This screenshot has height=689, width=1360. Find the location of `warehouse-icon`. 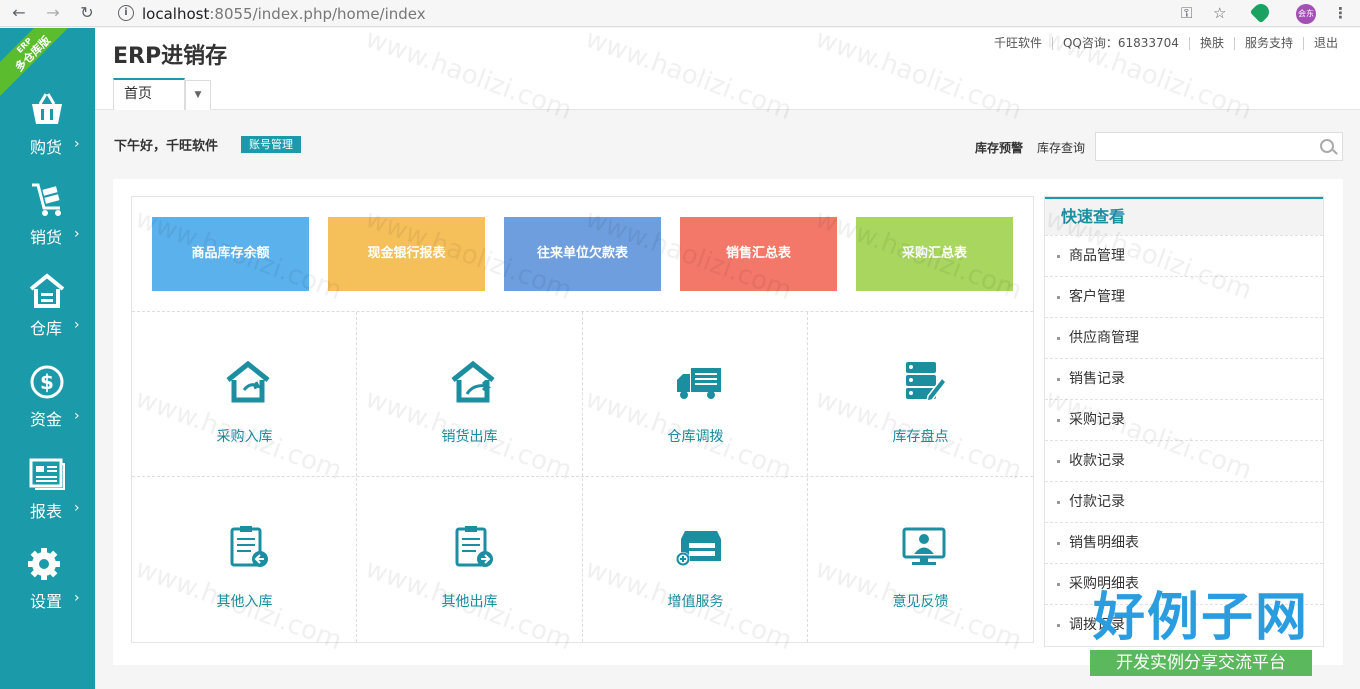

warehouse-icon is located at coordinates (47, 290).